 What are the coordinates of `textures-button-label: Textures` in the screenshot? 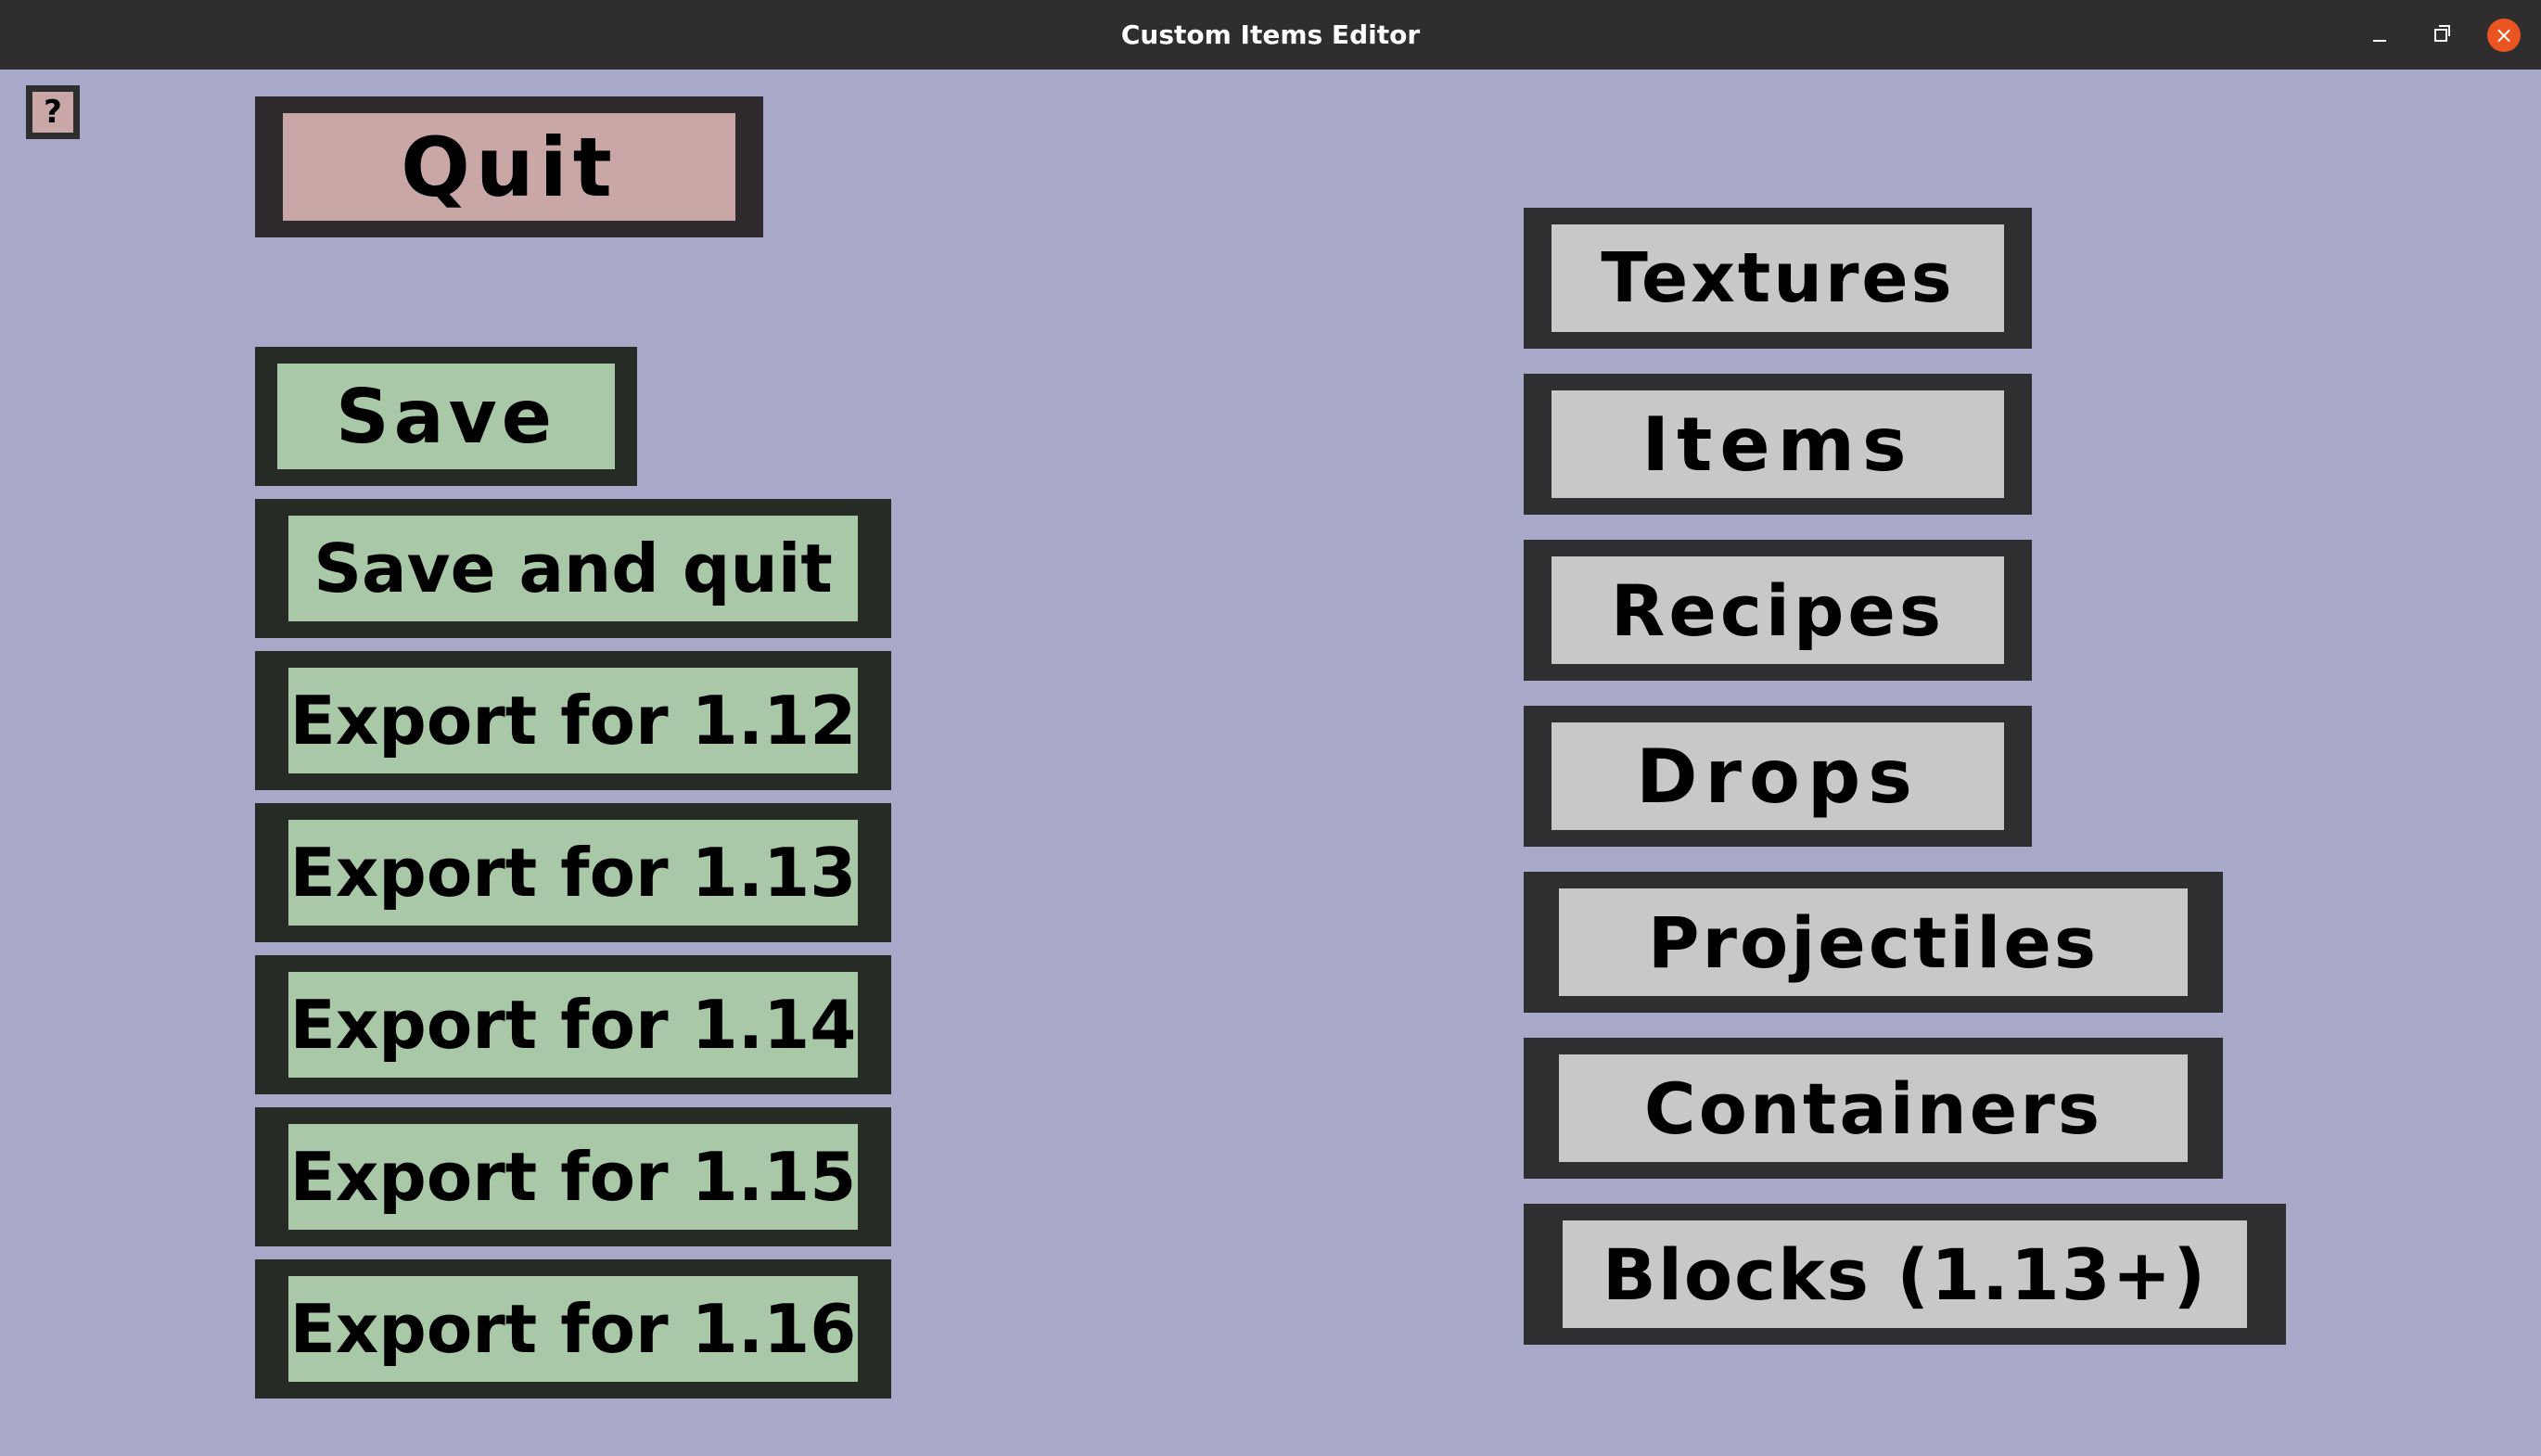 It's located at (1777, 278).